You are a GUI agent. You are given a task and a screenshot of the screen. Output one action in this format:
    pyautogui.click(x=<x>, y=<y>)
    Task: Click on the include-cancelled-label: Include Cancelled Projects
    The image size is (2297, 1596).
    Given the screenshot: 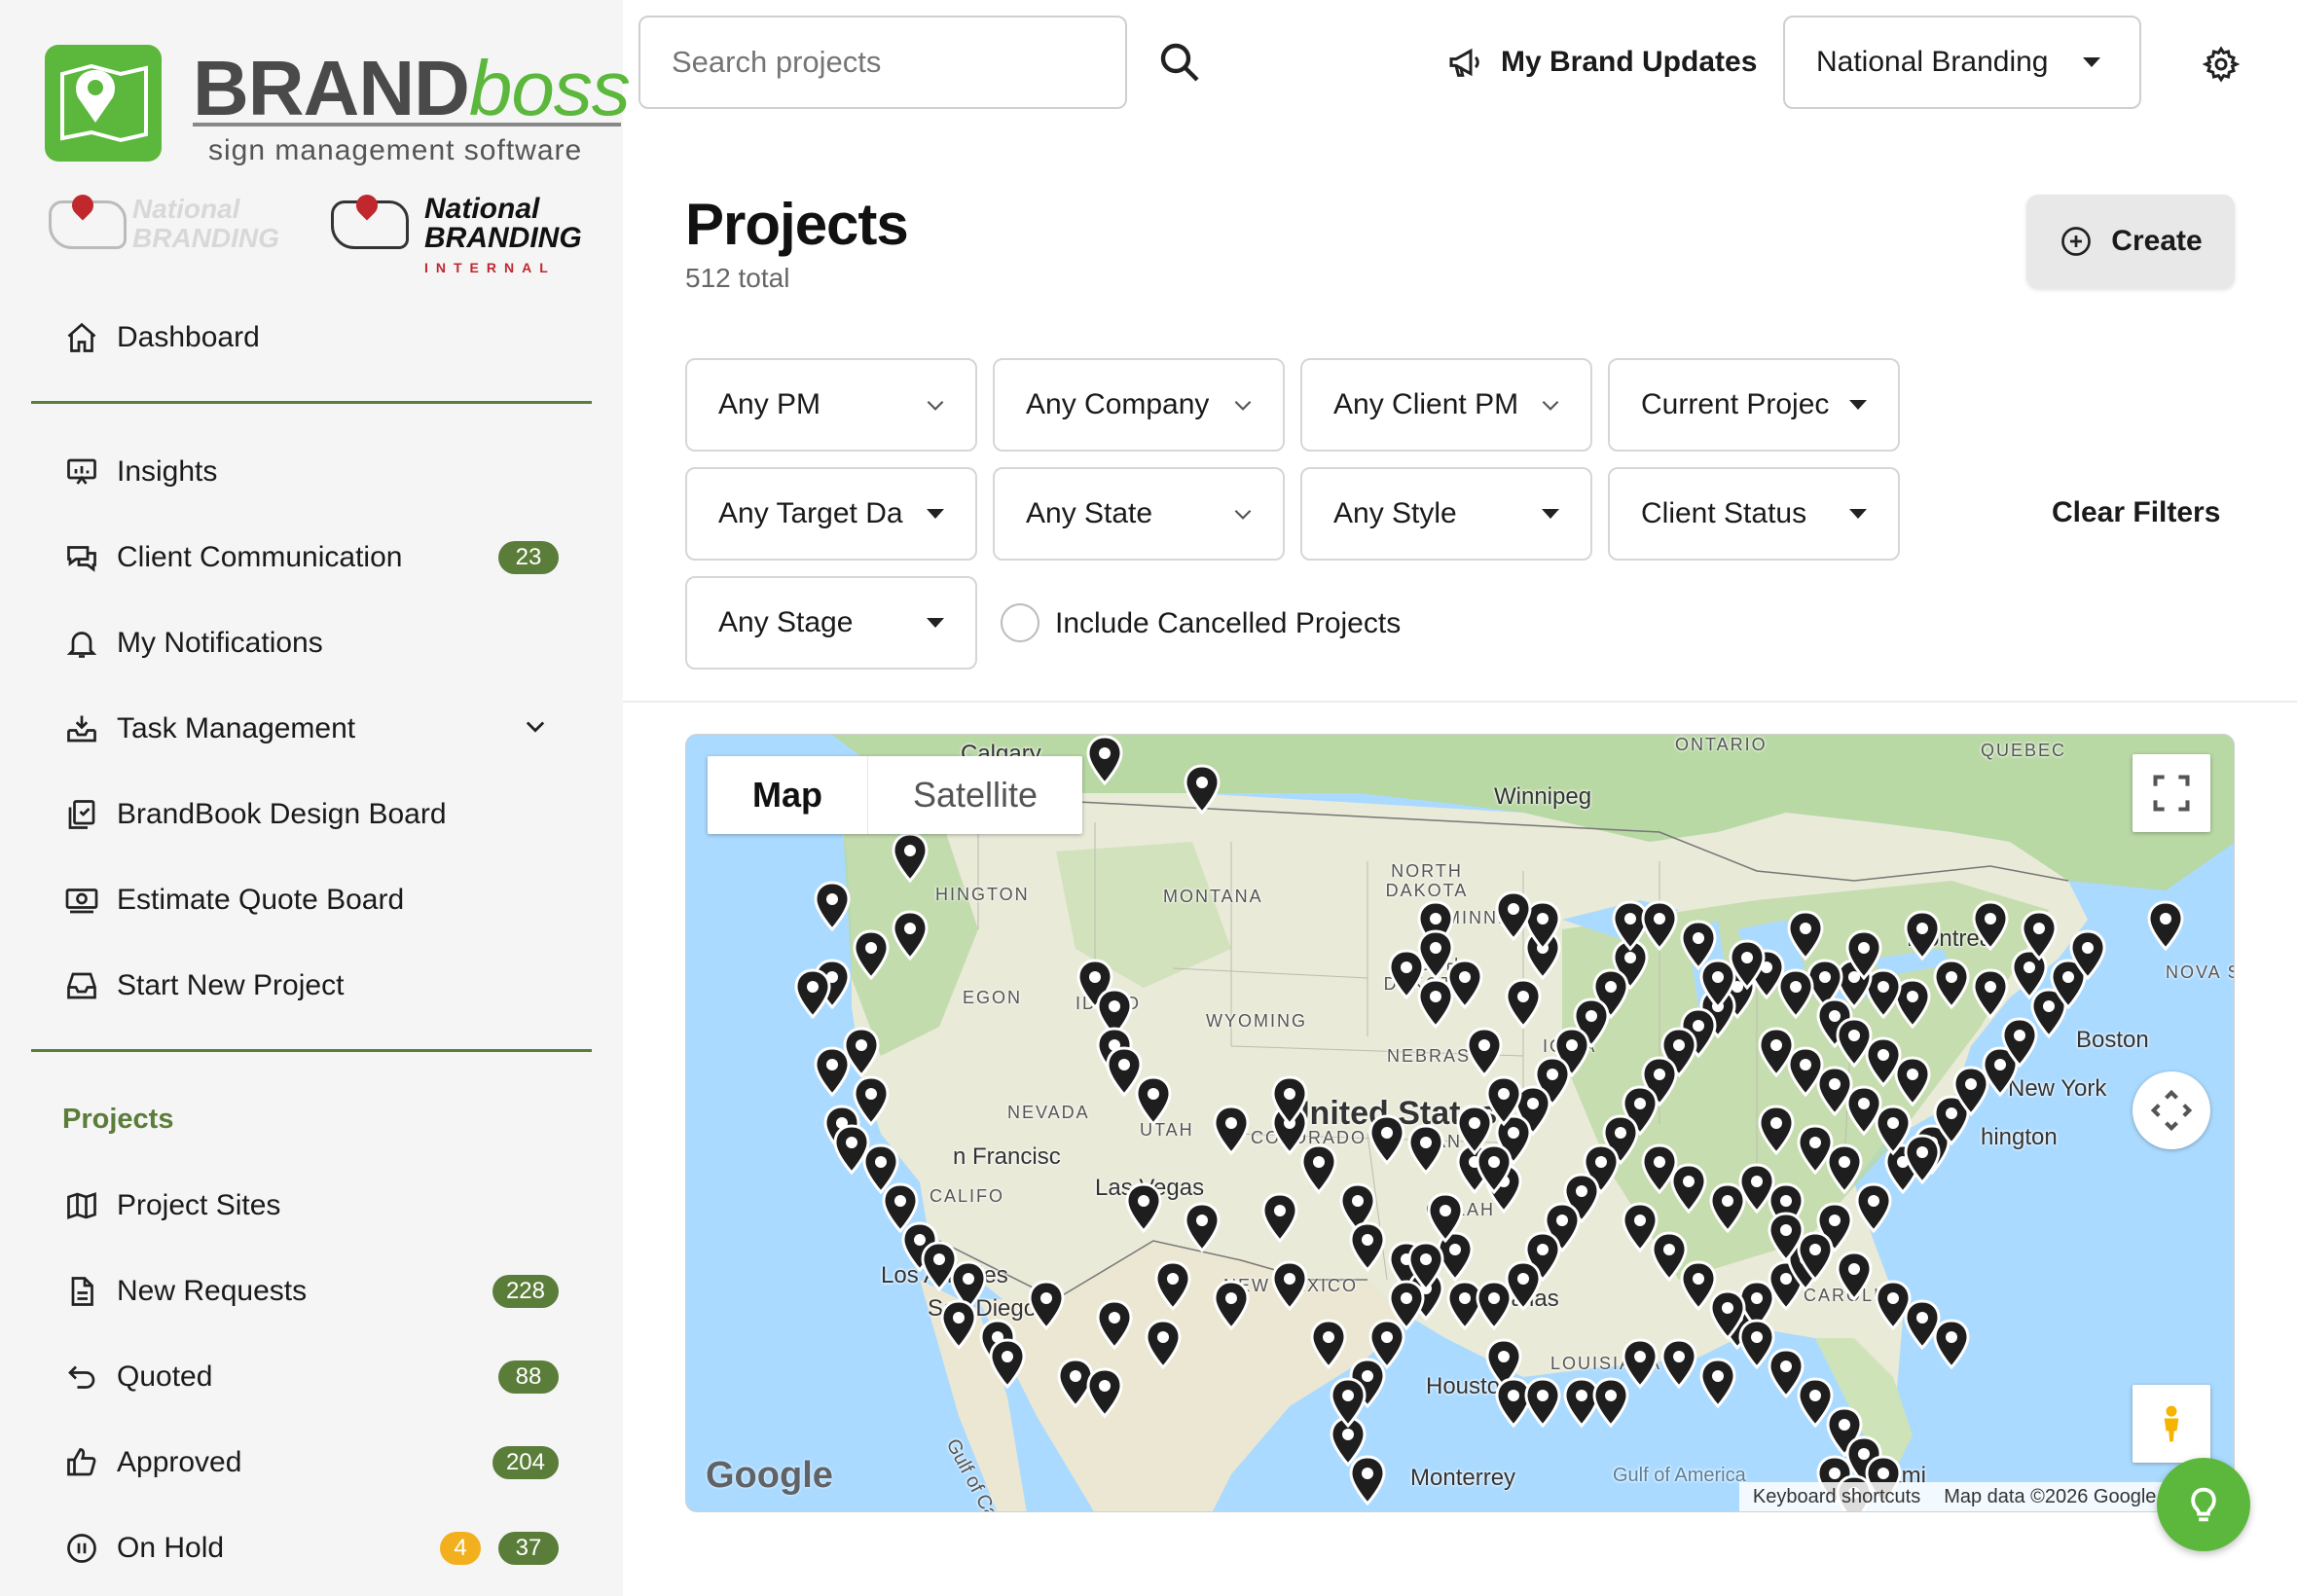 What is the action you would take?
    pyautogui.click(x=1228, y=624)
    